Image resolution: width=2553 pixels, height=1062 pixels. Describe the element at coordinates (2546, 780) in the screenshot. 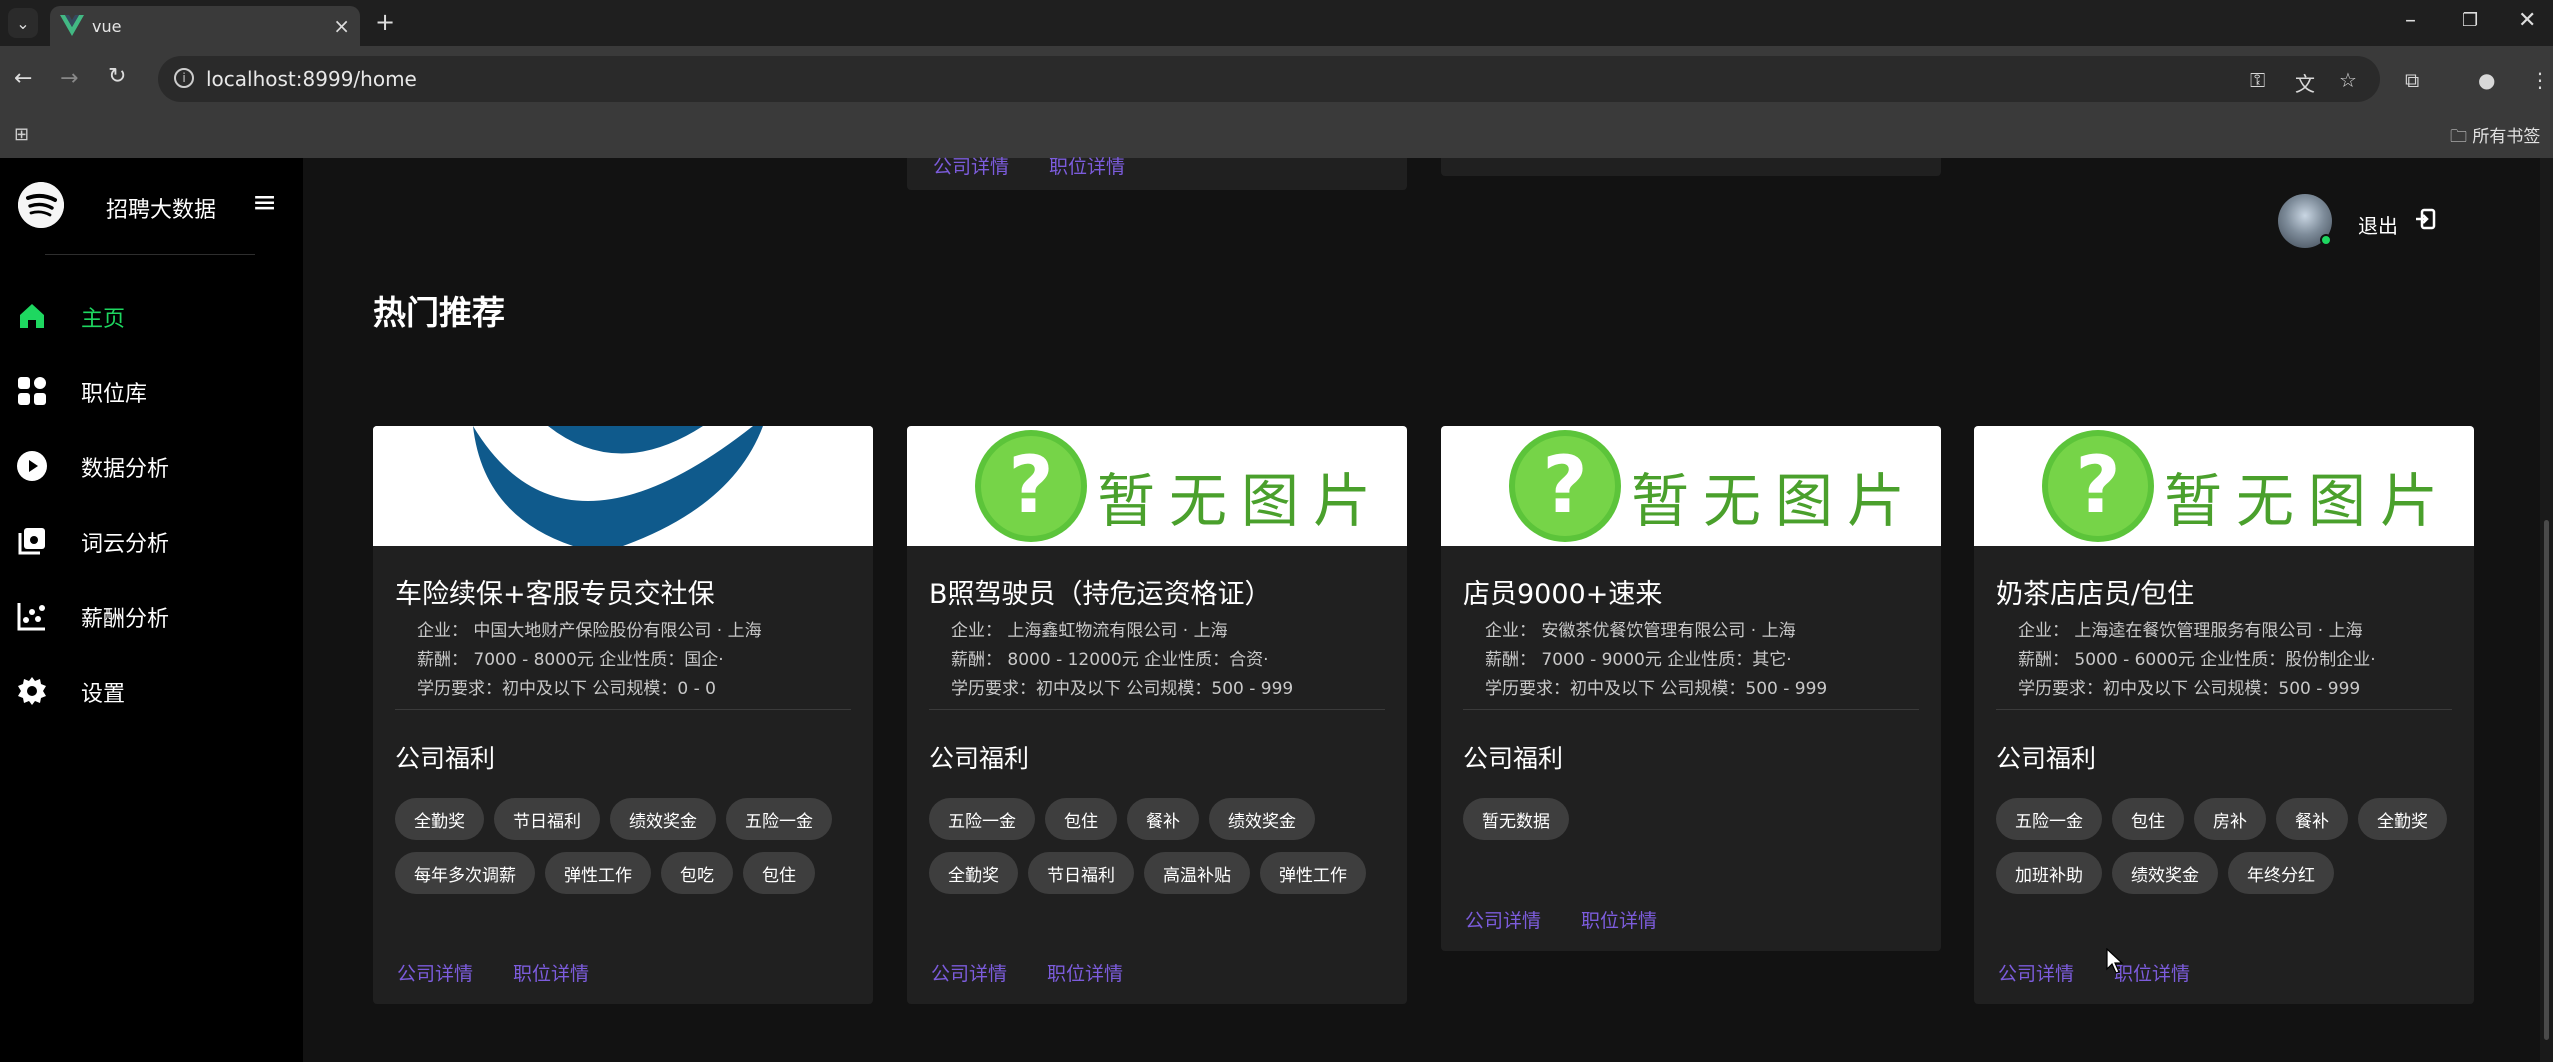

I see `scrollbar-thumb` at that location.